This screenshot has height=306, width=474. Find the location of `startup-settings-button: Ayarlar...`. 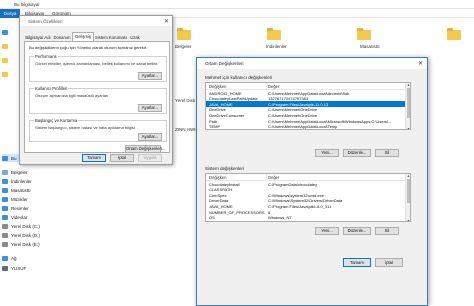

startup-settings-button: Ayarlar... is located at coordinates (150, 137).